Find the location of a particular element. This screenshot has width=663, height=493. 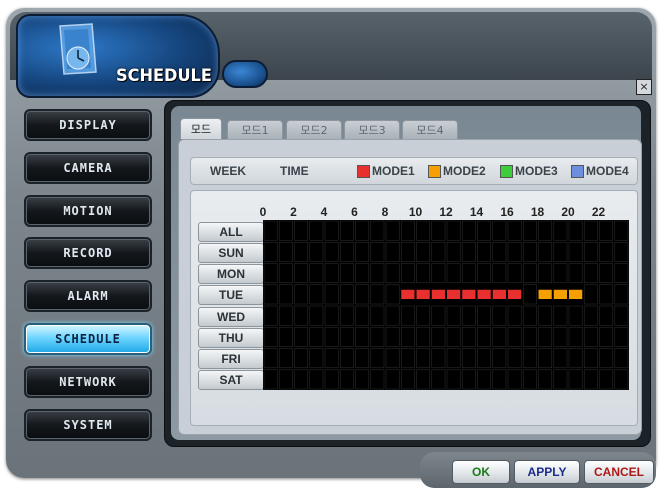

sidebar-item-alarm: ALARM is located at coordinates (88, 296).